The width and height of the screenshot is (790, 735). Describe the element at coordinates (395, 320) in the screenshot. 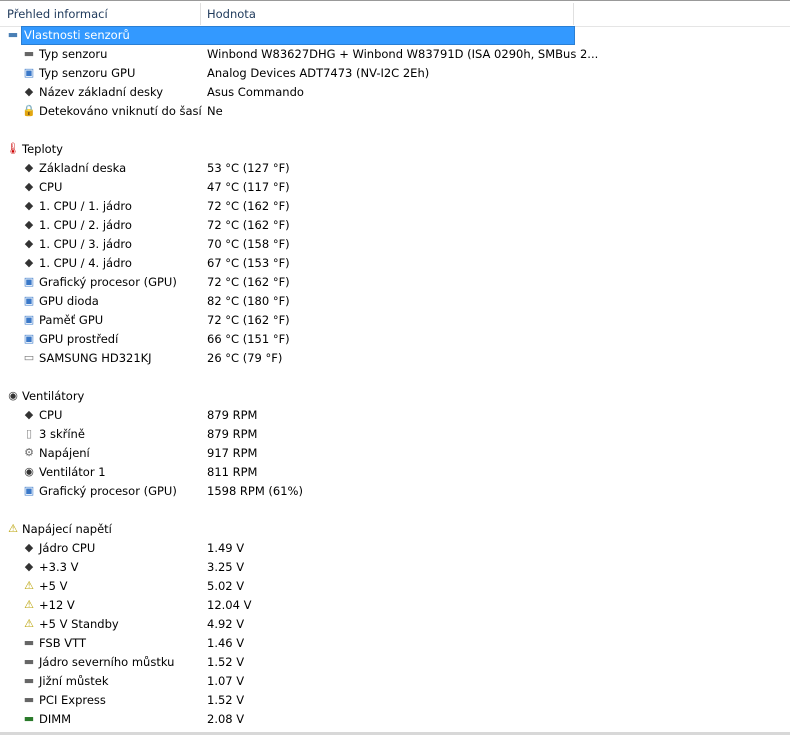

I see `list-item: ▣ Paměť GPU 72 °C (162 °F)` at that location.